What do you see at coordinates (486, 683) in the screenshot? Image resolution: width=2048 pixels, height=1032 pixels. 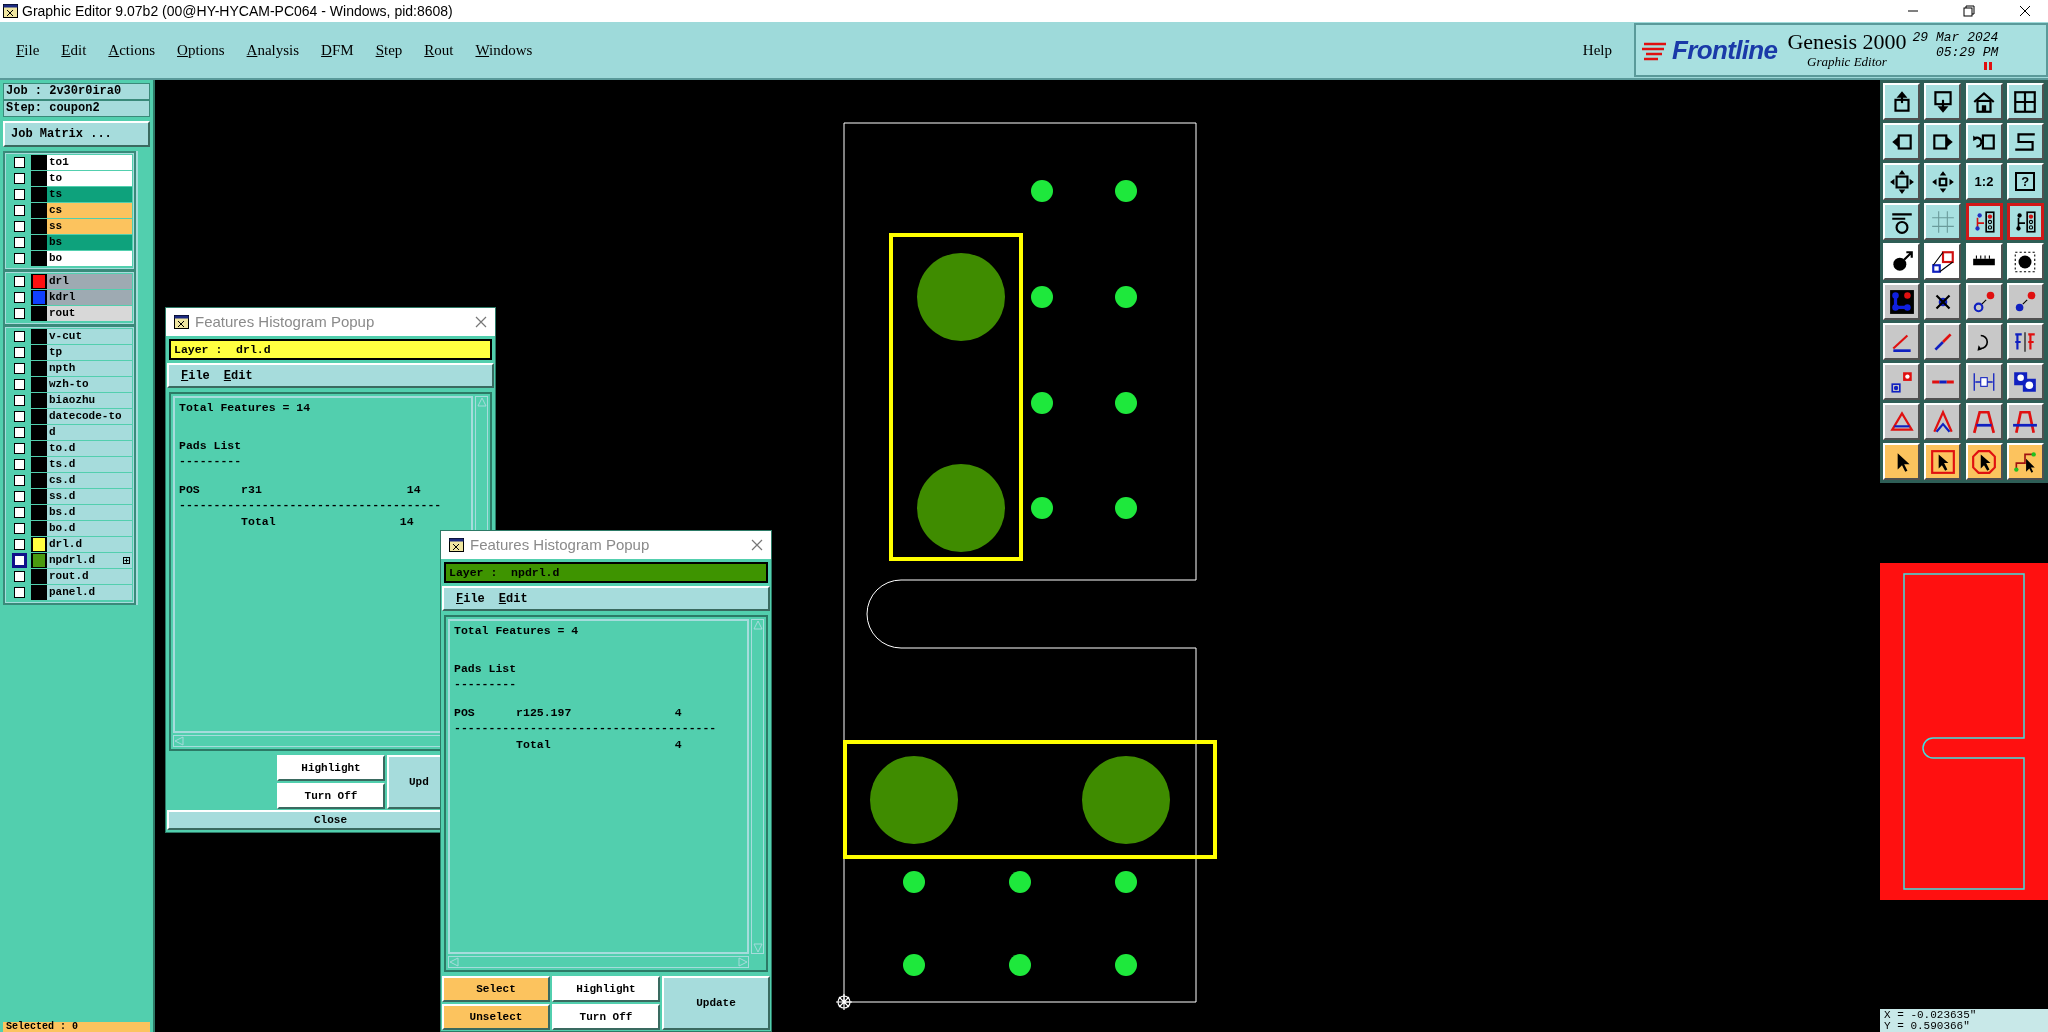 I see `report-line: ---------` at bounding box center [486, 683].